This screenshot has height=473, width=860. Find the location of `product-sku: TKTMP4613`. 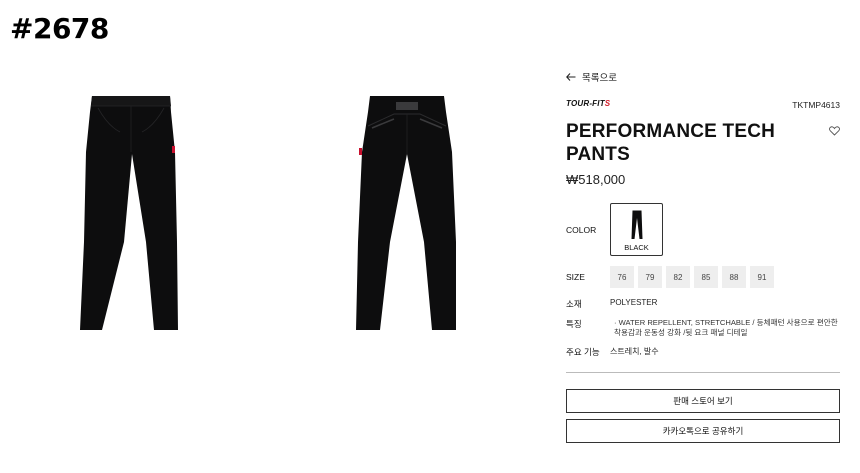

product-sku: TKTMP4613 is located at coordinates (816, 105).